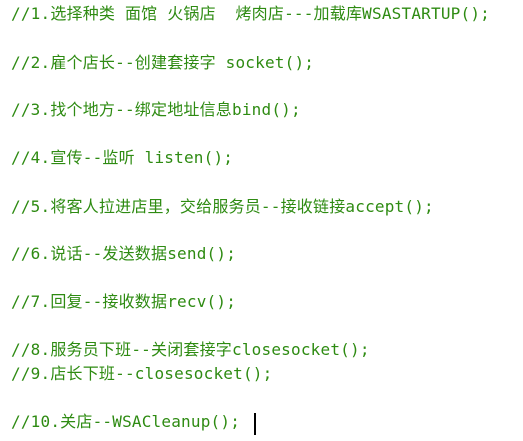  Describe the element at coordinates (255, 424) in the screenshot. I see `text-caret` at that location.